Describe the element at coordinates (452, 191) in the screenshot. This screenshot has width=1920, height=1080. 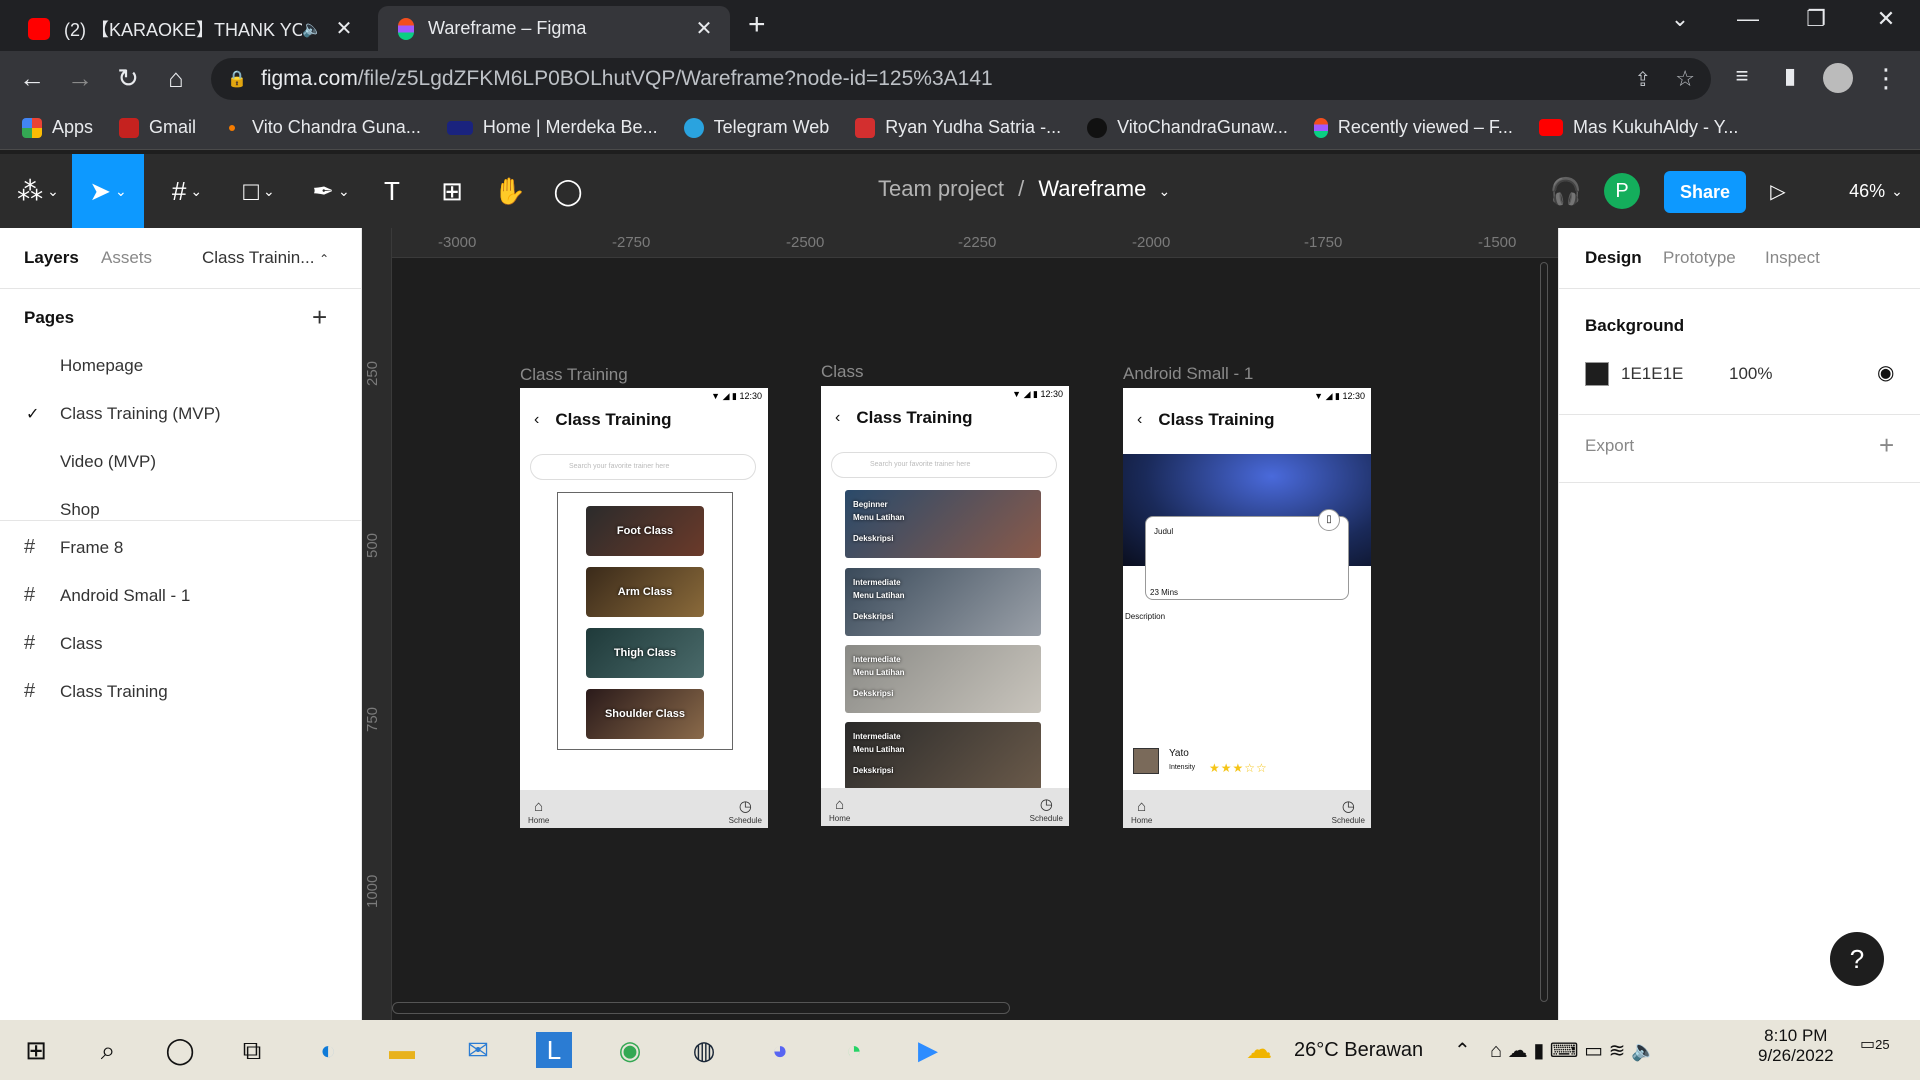
I see `resources-icon: ⊞` at that location.